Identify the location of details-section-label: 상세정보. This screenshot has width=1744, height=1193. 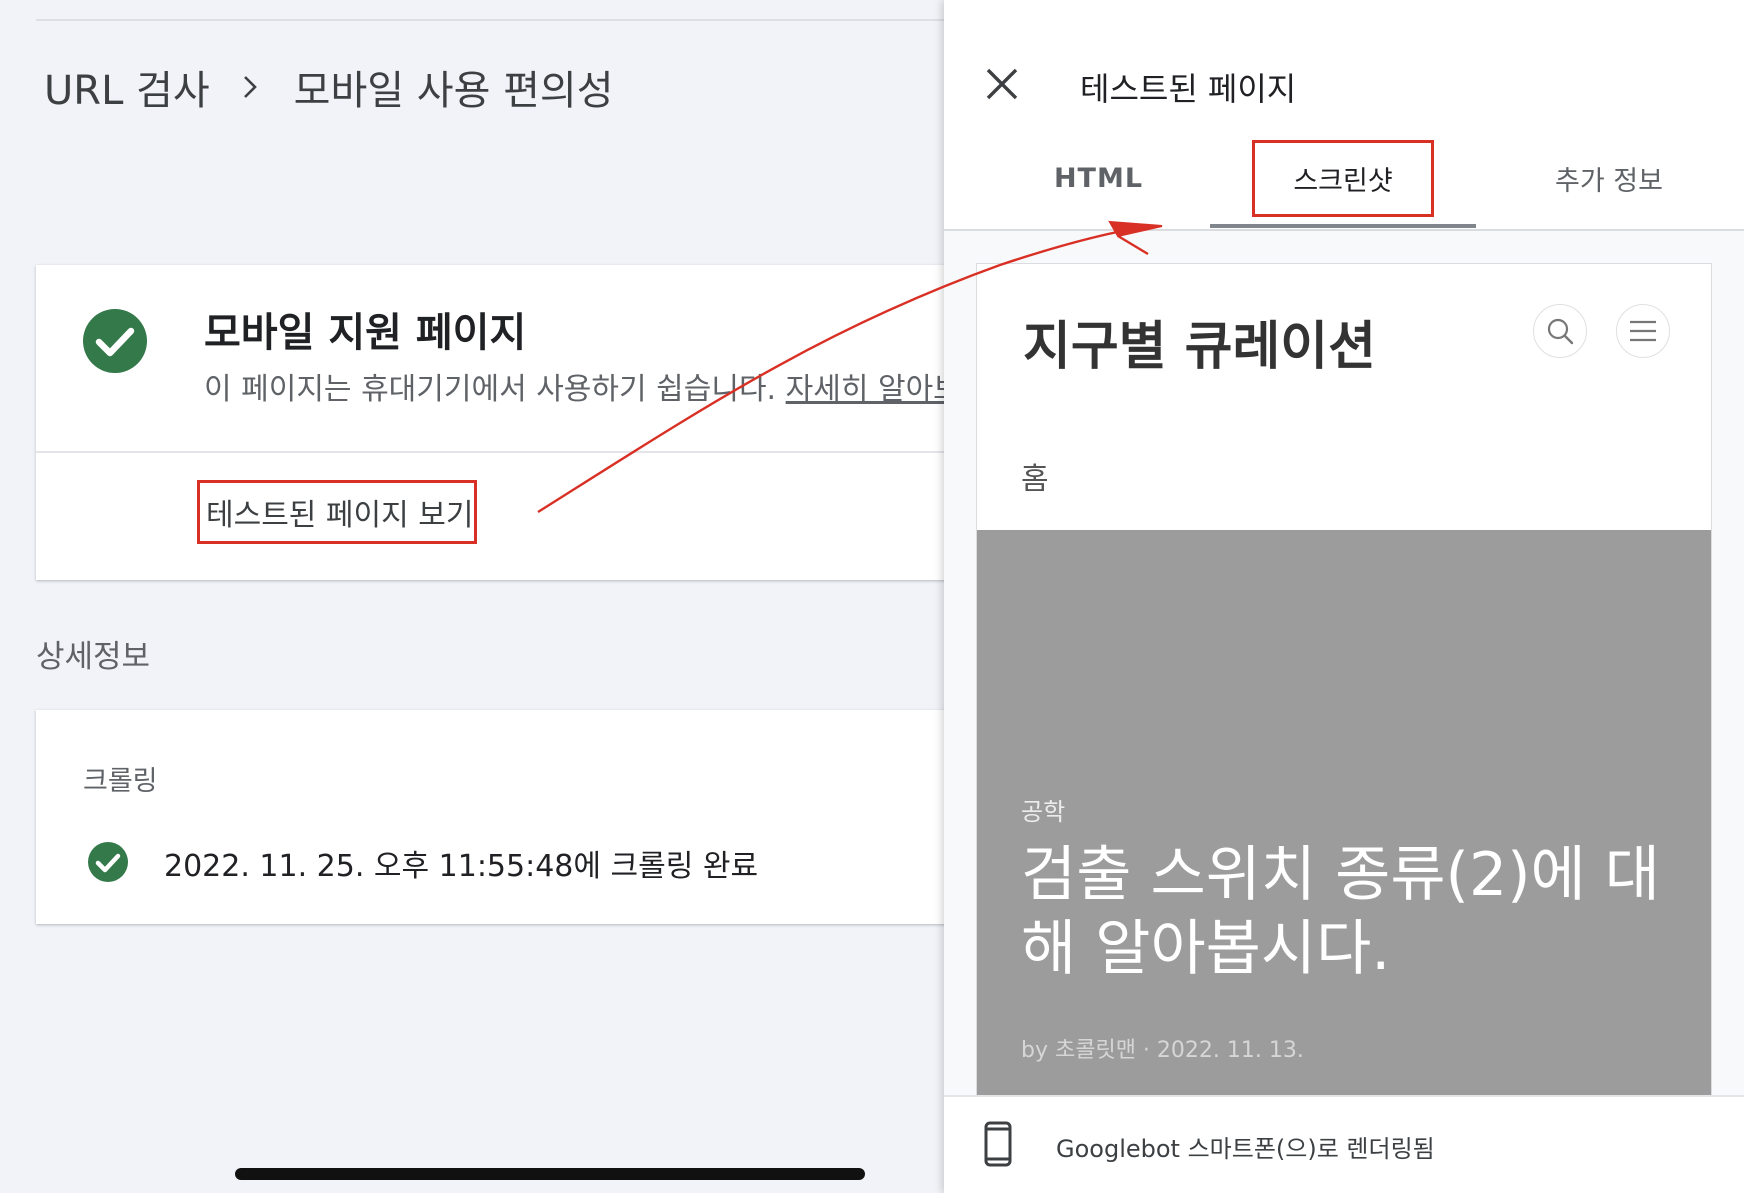
(93, 657).